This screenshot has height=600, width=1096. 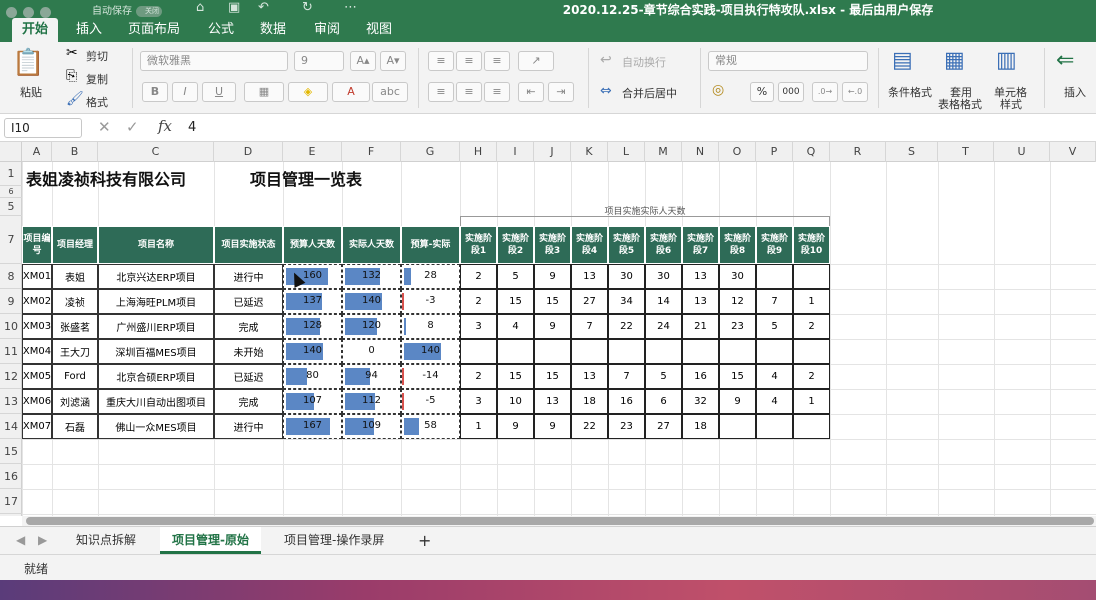 What do you see at coordinates (234, 7) in the screenshot?
I see `save-icon: ▣` at bounding box center [234, 7].